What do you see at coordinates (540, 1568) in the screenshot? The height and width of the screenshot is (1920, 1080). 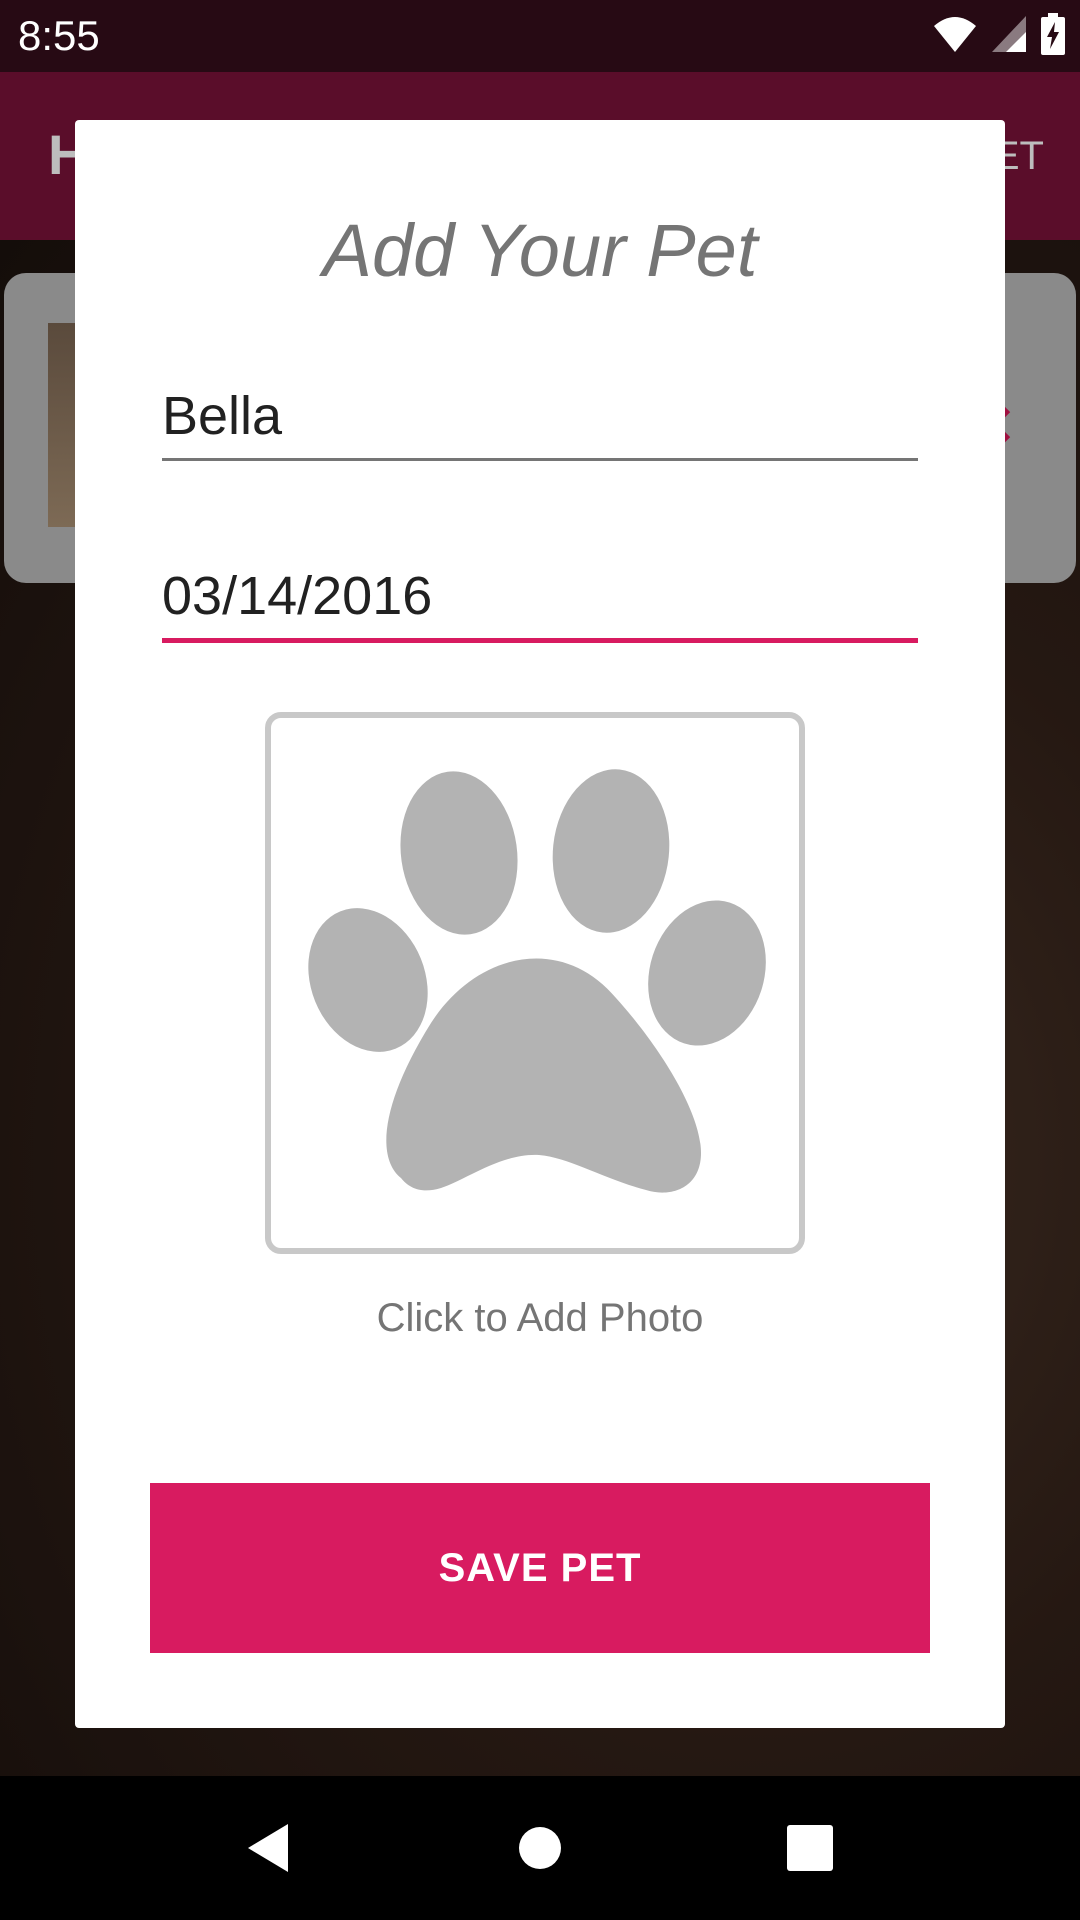 I see `save-pet-button: SAVE PET` at bounding box center [540, 1568].